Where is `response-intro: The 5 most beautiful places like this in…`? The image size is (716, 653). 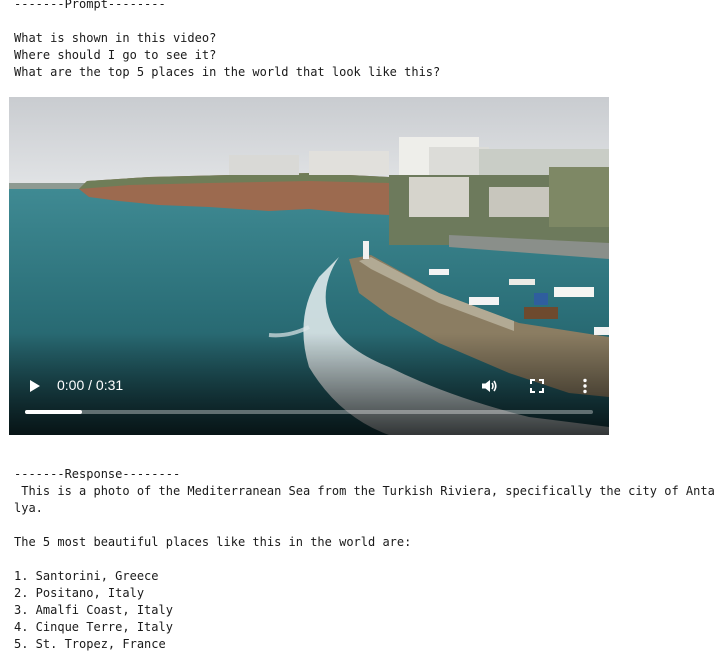
response-intro: The 5 most beautiful places like this in… is located at coordinates (213, 542).